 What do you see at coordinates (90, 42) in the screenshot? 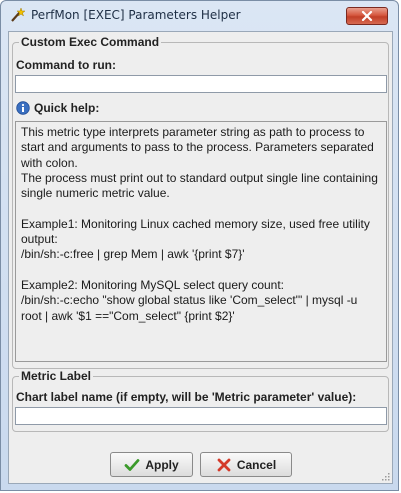
I see `custom-exec-group-title: Custom Exec Command` at bounding box center [90, 42].